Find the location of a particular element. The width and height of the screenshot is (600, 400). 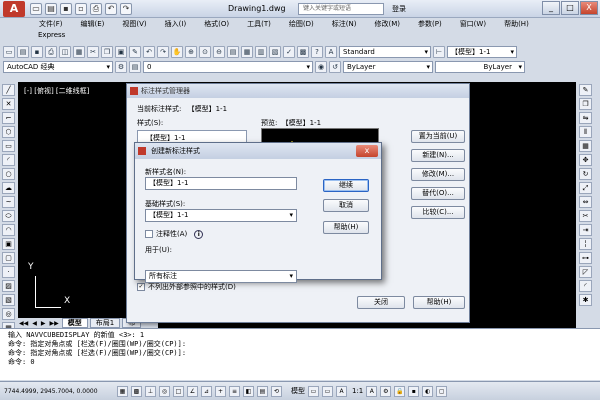

line-icon: ╱ is located at coordinates (8, 90).